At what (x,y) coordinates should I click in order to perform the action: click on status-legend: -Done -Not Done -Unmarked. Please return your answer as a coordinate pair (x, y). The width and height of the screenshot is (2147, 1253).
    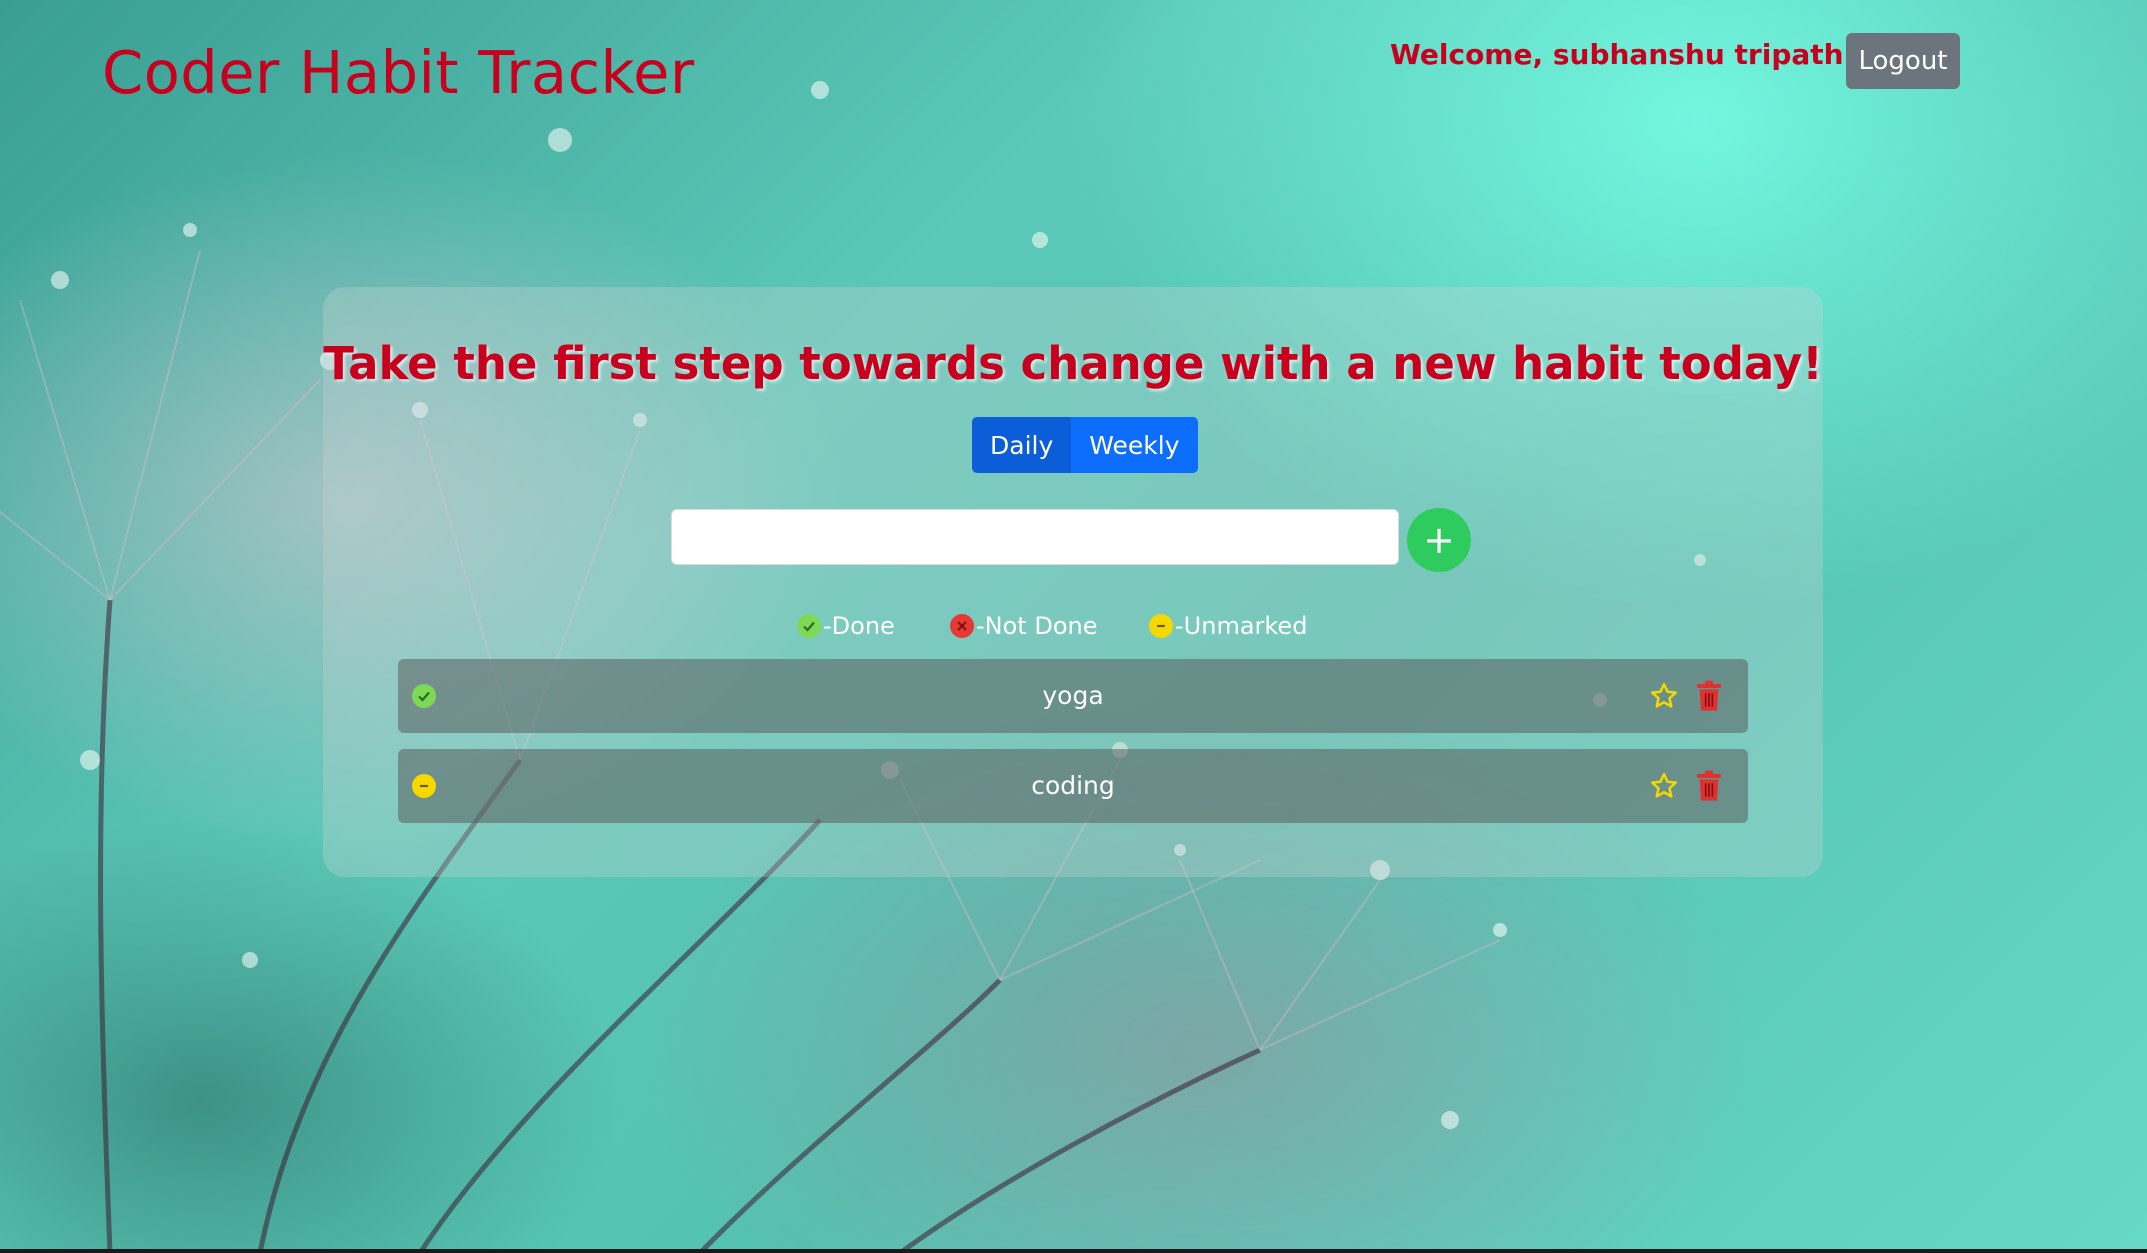
    Looking at the image, I should click on (1073, 627).